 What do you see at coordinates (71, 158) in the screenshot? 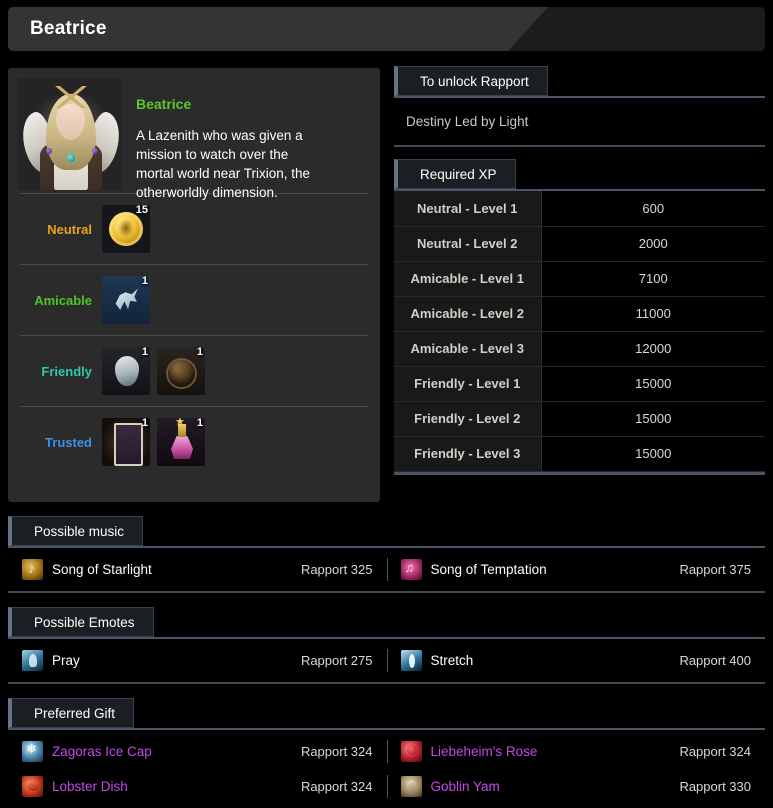
I see `portrait-gem-icon` at bounding box center [71, 158].